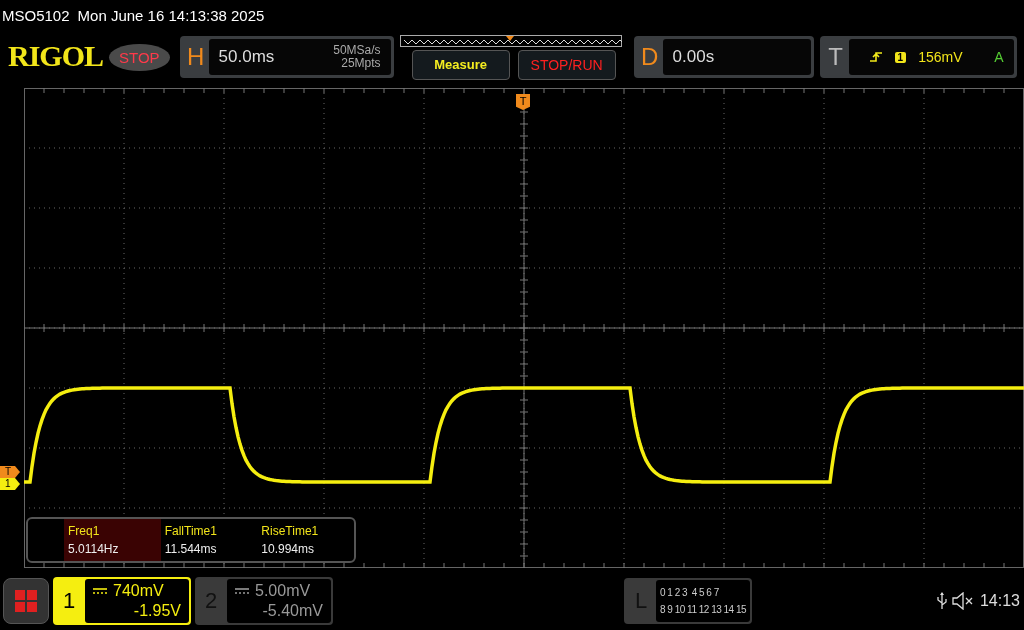 The image size is (1024, 630). I want to click on measurement-name: FallTime1, so click(191, 531).